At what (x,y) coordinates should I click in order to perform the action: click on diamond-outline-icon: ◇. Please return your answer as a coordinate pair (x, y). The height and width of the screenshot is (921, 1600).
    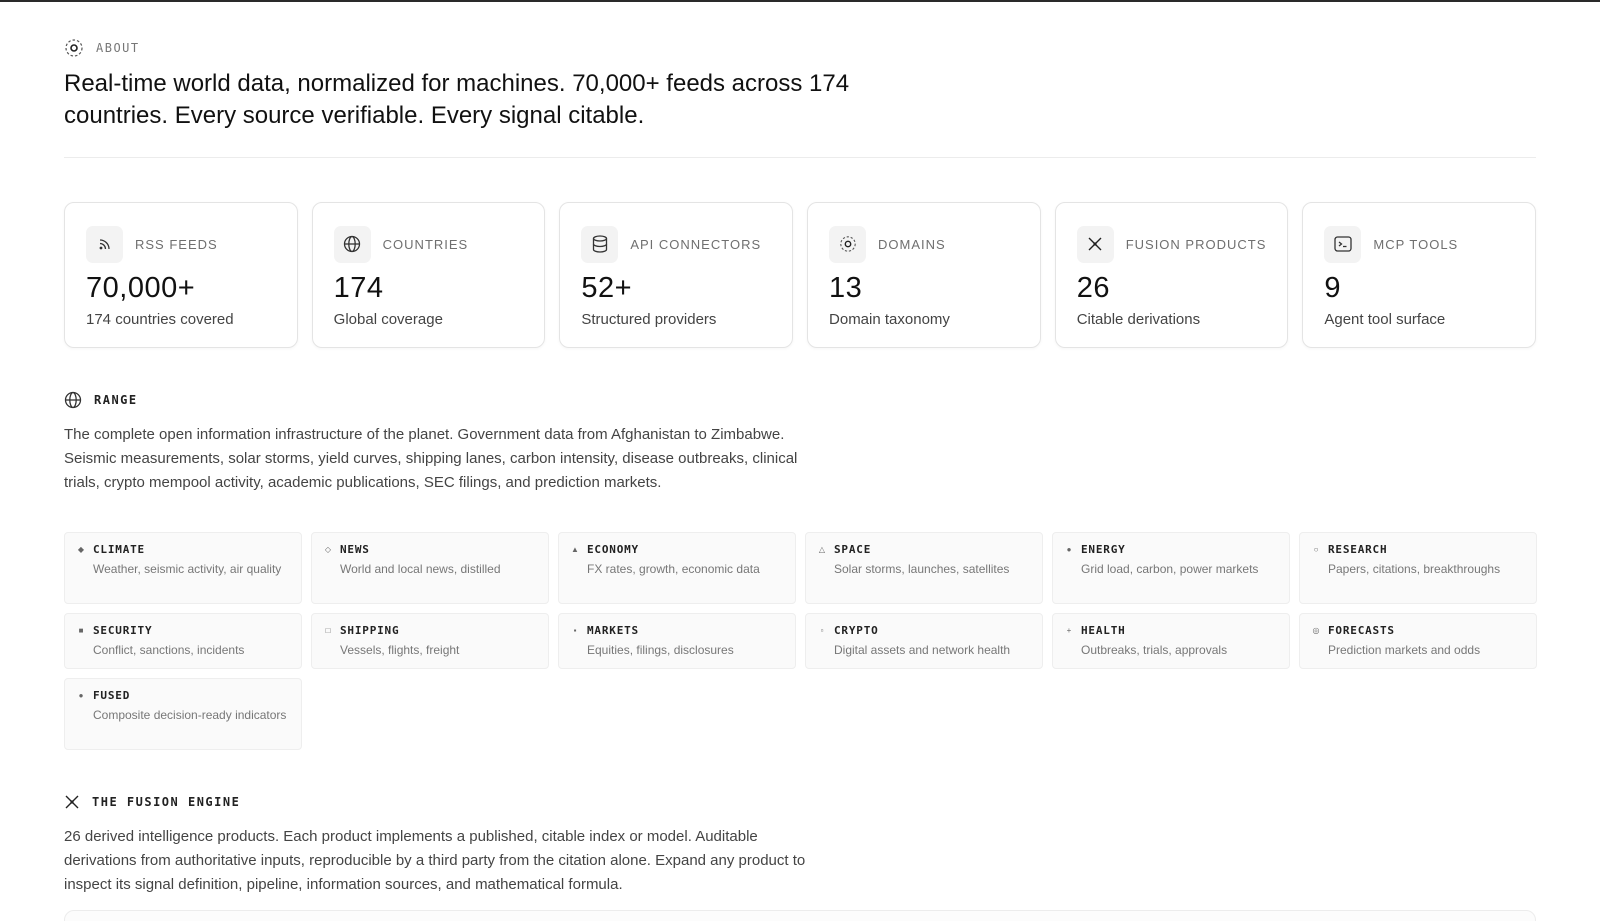
    Looking at the image, I should click on (328, 549).